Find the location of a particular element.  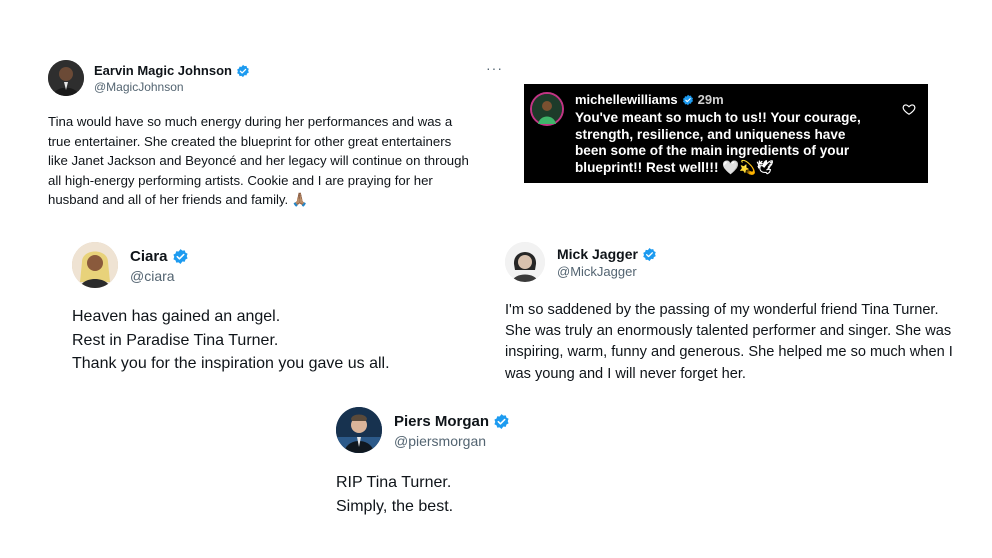

instagram-username-row: michellewilliams 29m is located at coordinates (649, 99).